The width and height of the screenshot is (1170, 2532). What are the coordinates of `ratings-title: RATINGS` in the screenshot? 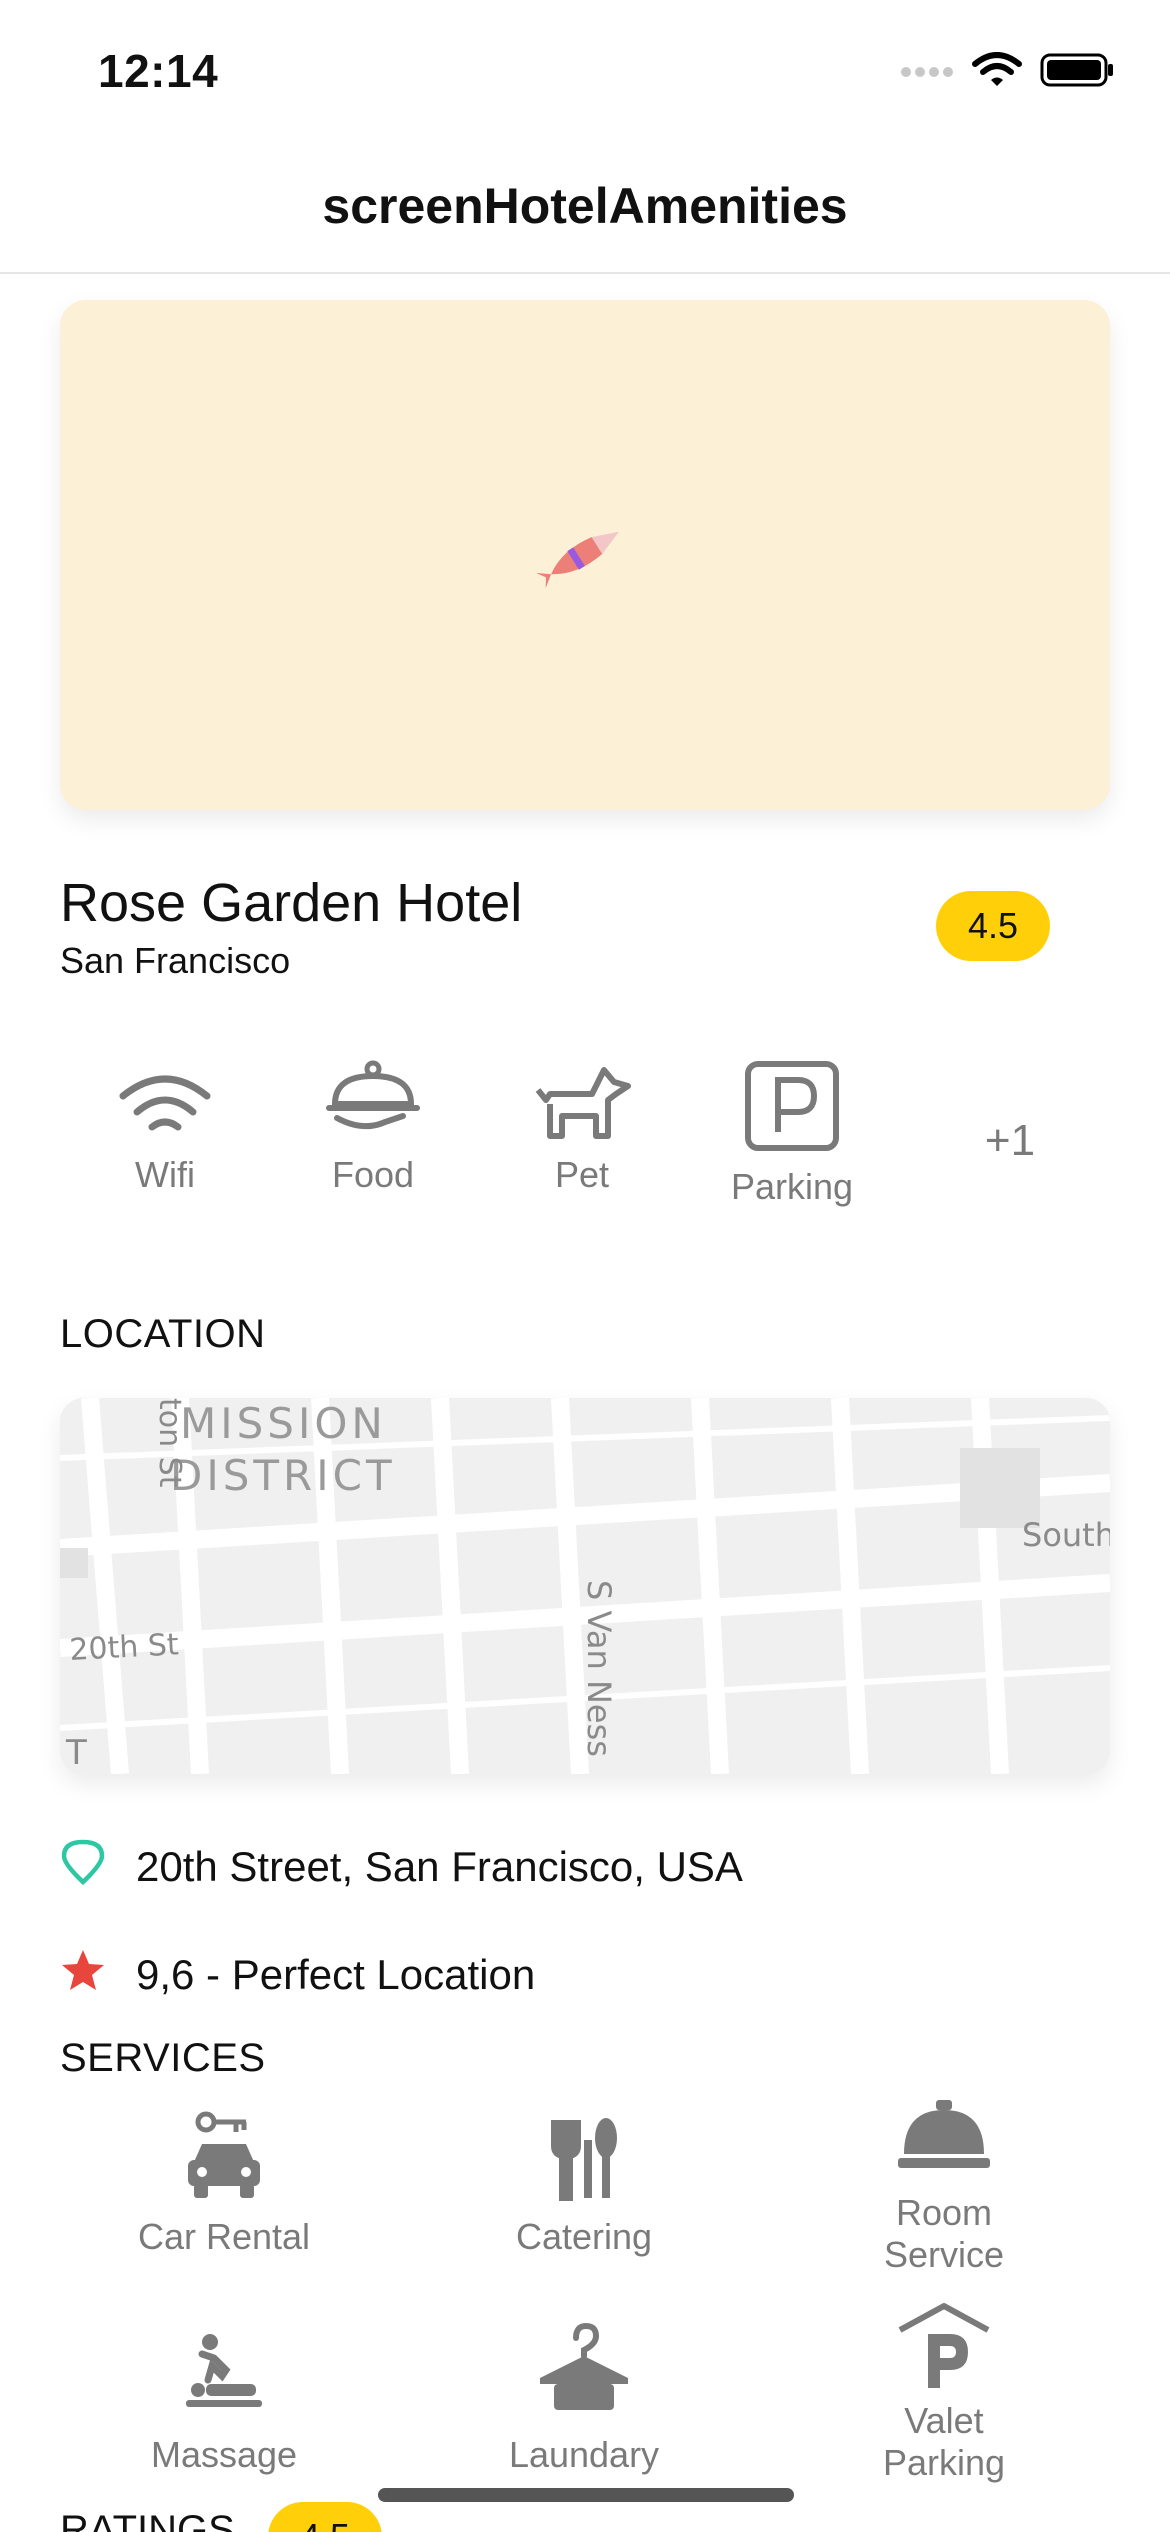 It's located at (147, 2520).